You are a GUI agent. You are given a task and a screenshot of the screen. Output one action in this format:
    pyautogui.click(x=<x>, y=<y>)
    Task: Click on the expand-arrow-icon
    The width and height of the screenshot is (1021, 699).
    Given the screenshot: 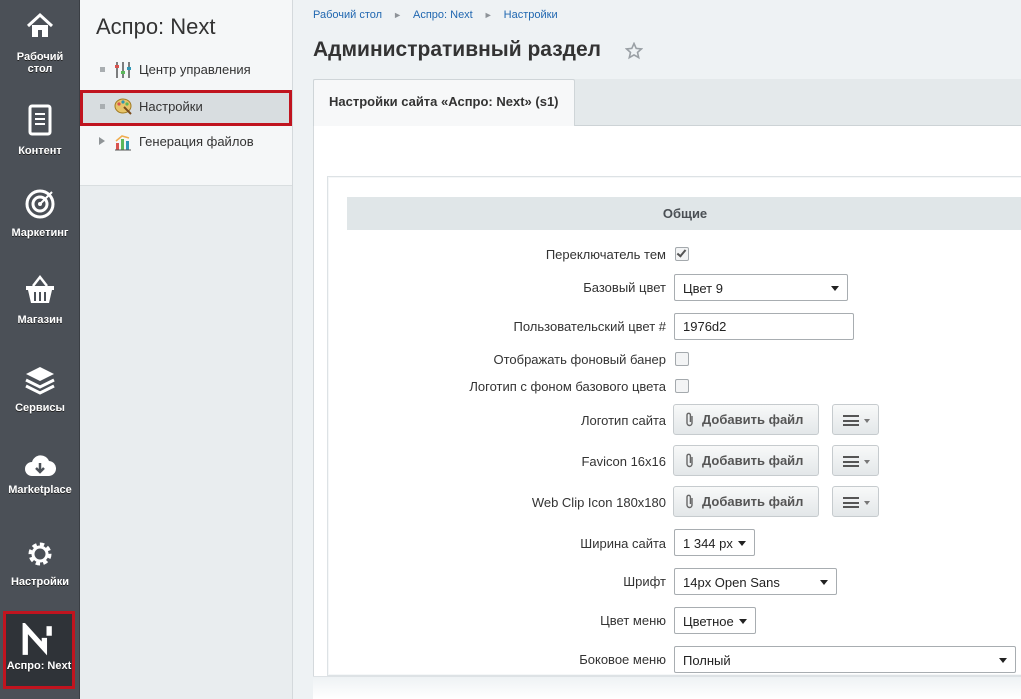 What is the action you would take?
    pyautogui.click(x=102, y=141)
    